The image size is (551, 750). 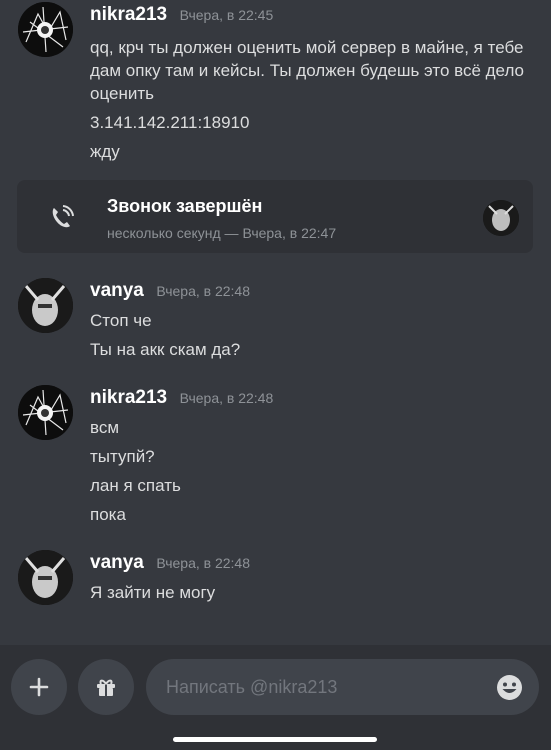 What do you see at coordinates (135, 485) in the screenshot?
I see `message-text: лан я спать` at bounding box center [135, 485].